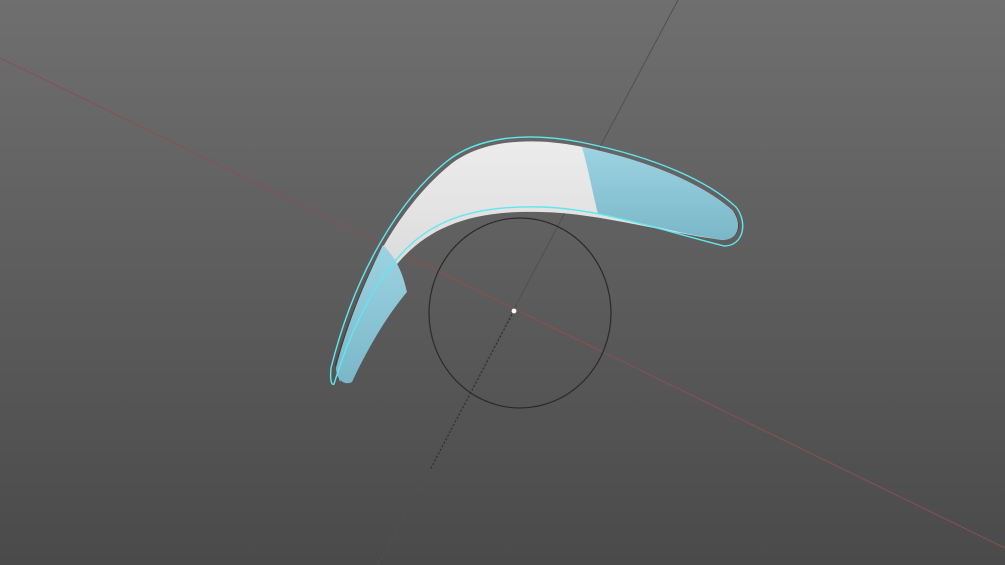  What do you see at coordinates (520, 313) in the screenshot?
I see `rotation-gizmo-circle` at bounding box center [520, 313].